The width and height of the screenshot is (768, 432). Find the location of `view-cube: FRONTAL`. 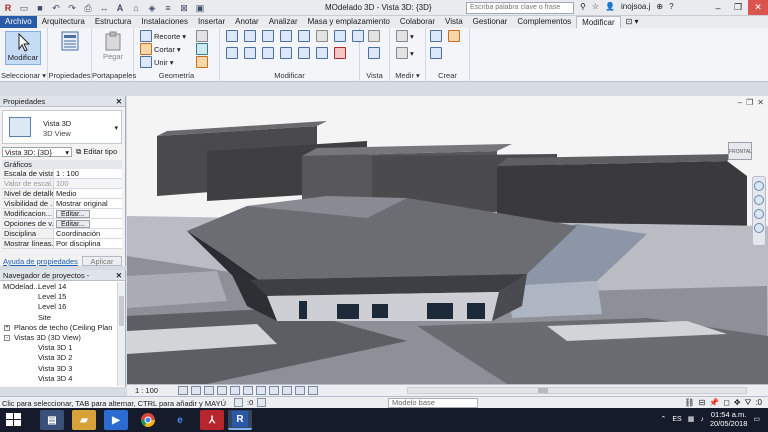

view-cube: FRONTAL is located at coordinates (740, 151).